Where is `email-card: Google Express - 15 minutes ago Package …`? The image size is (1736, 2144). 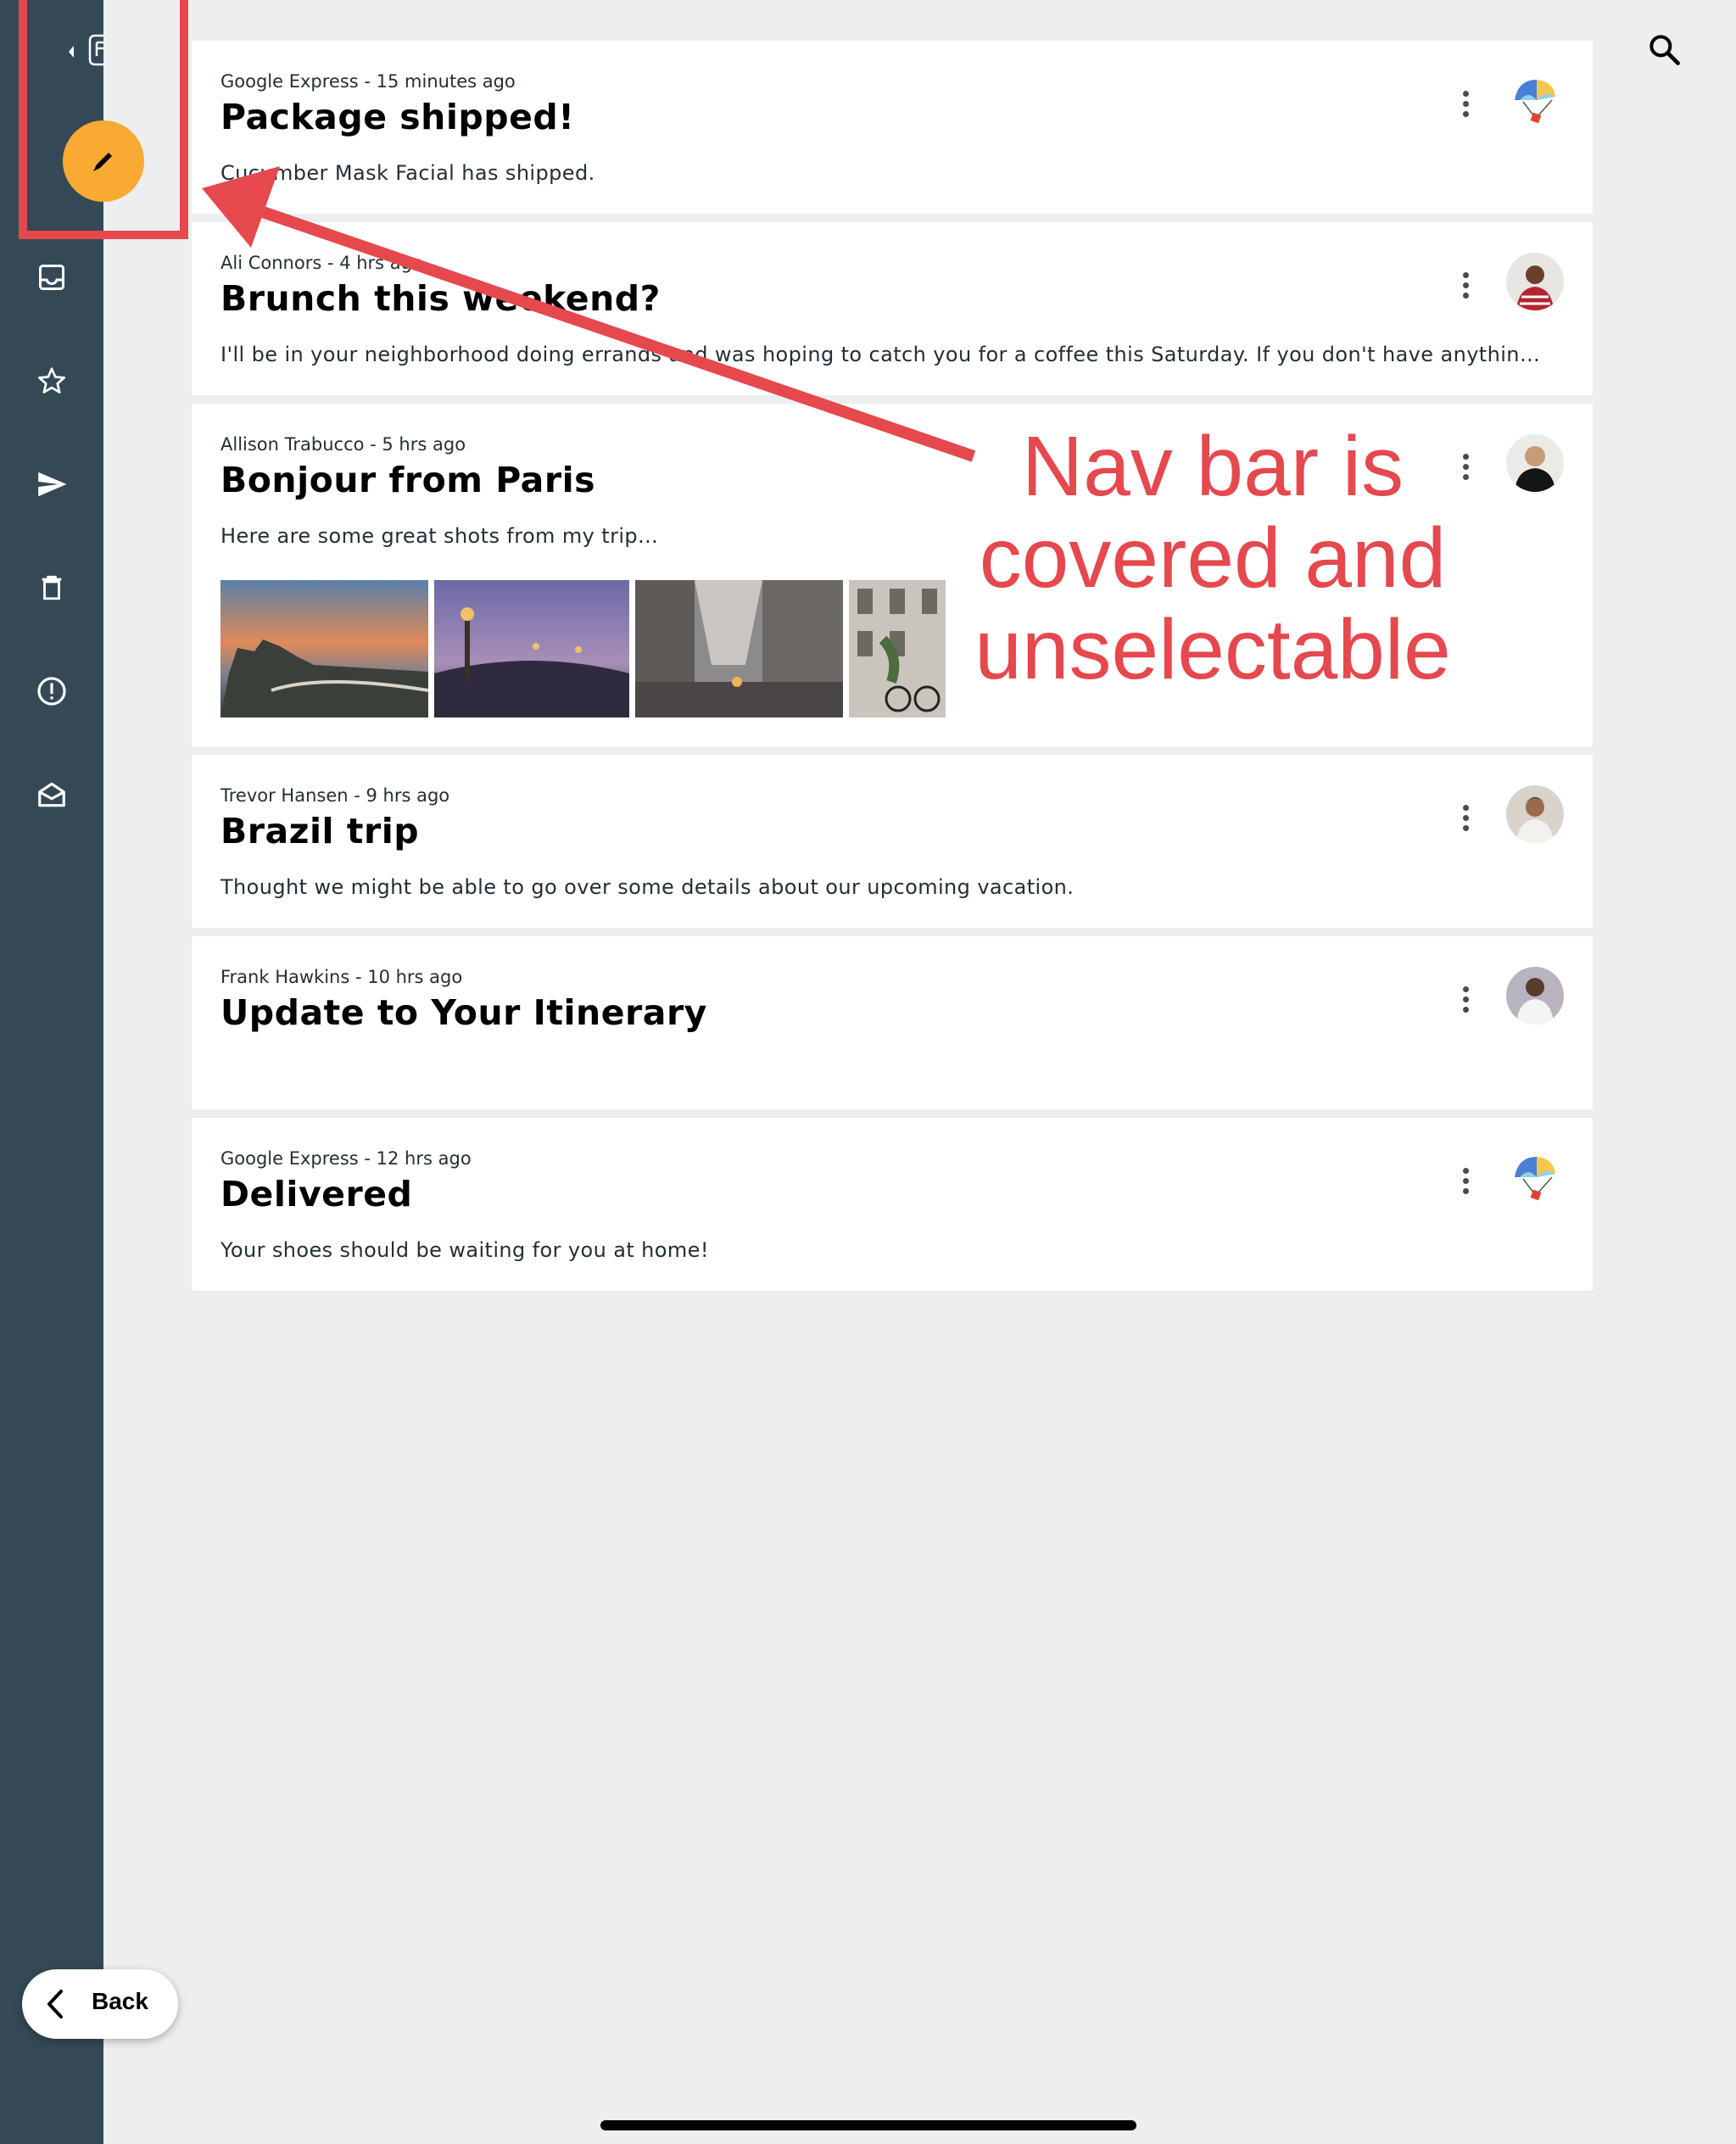 email-card: Google Express - 15 minutes ago Package … is located at coordinates (892, 128).